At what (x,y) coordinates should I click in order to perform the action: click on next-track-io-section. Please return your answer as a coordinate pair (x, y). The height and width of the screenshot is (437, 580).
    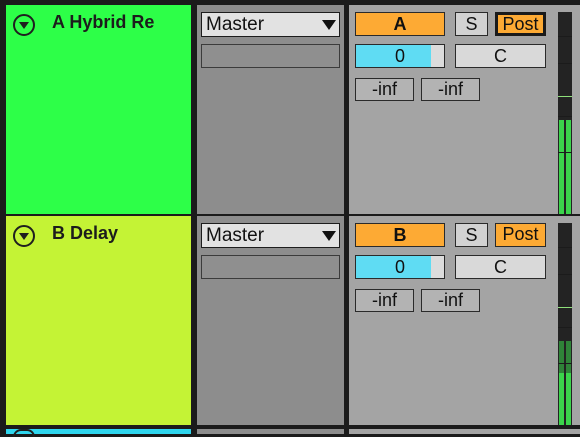
    Looking at the image, I should click on (270, 431).